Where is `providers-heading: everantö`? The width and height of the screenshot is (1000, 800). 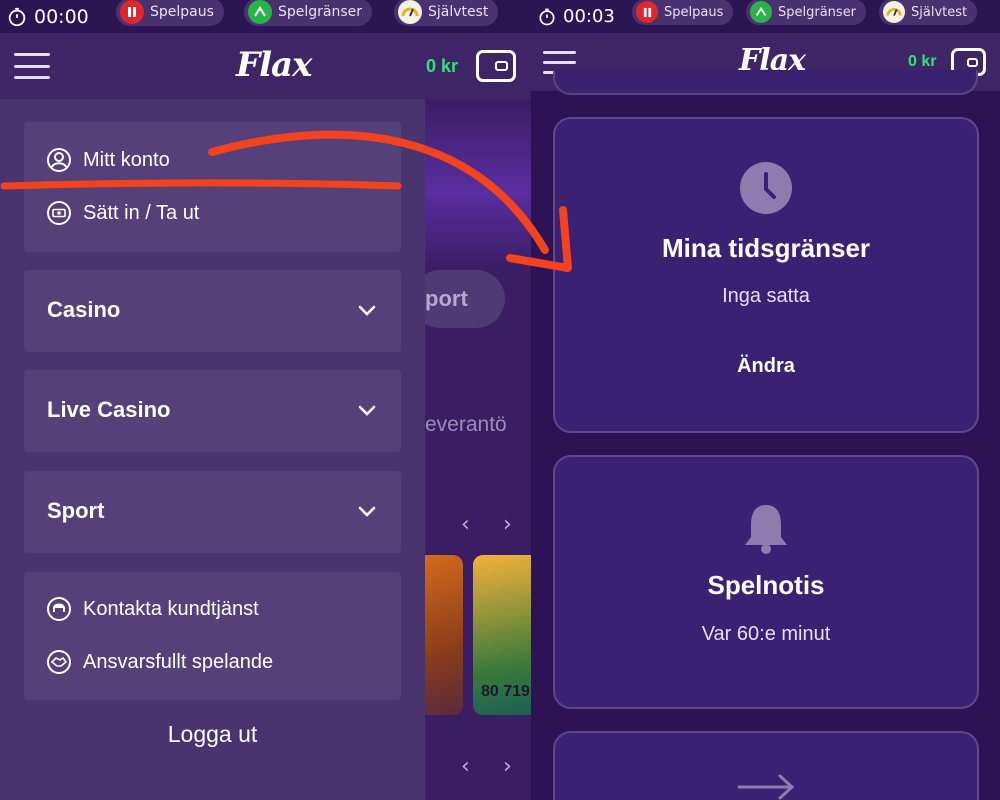
providers-heading: everantö is located at coordinates (466, 424).